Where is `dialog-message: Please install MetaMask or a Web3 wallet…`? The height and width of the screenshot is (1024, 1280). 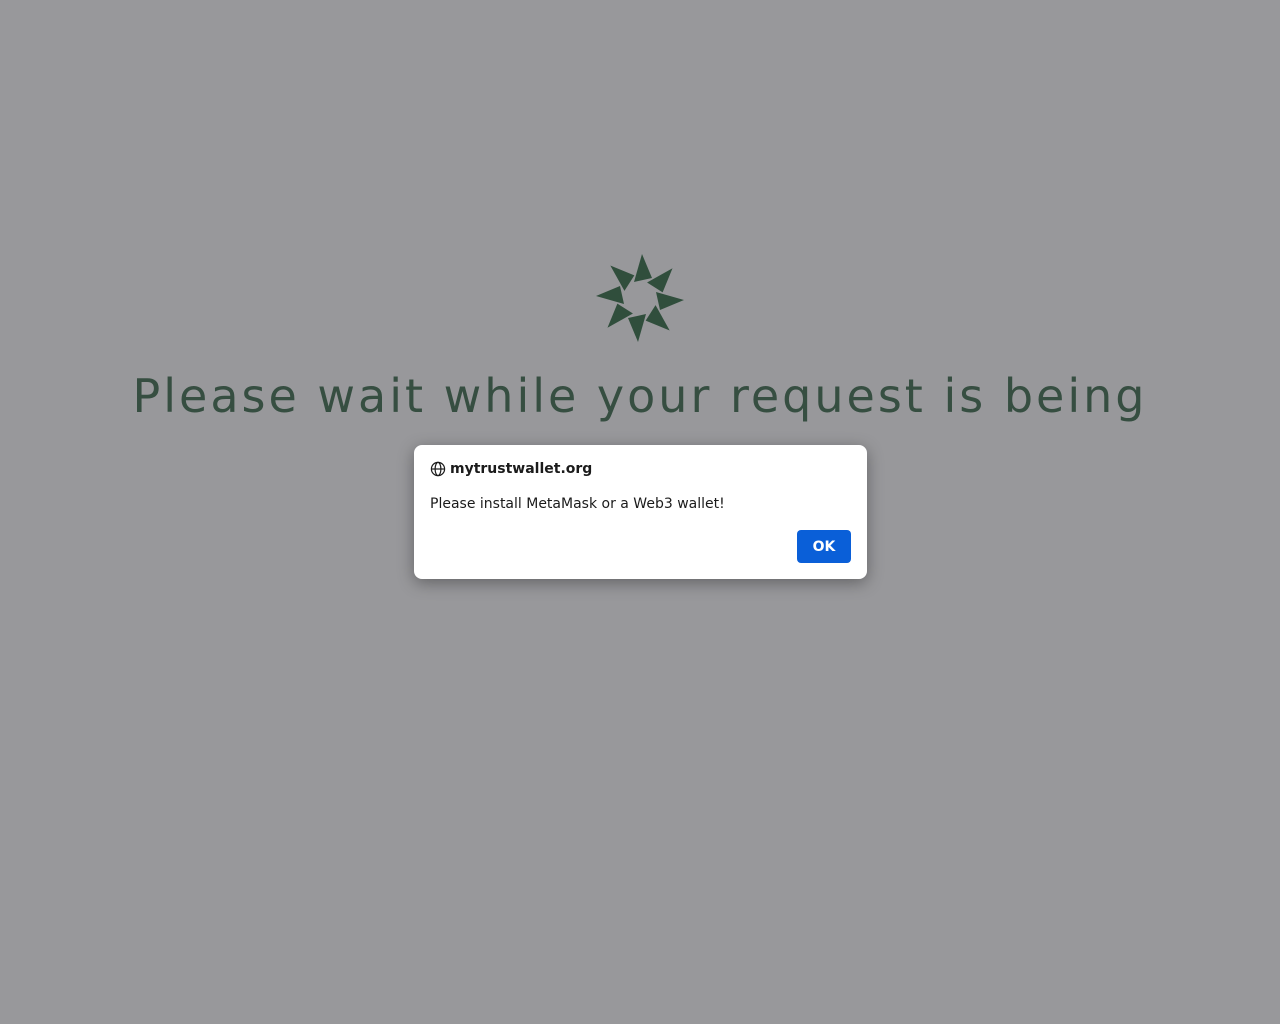 dialog-message: Please install MetaMask or a Web3 wallet… is located at coordinates (577, 504).